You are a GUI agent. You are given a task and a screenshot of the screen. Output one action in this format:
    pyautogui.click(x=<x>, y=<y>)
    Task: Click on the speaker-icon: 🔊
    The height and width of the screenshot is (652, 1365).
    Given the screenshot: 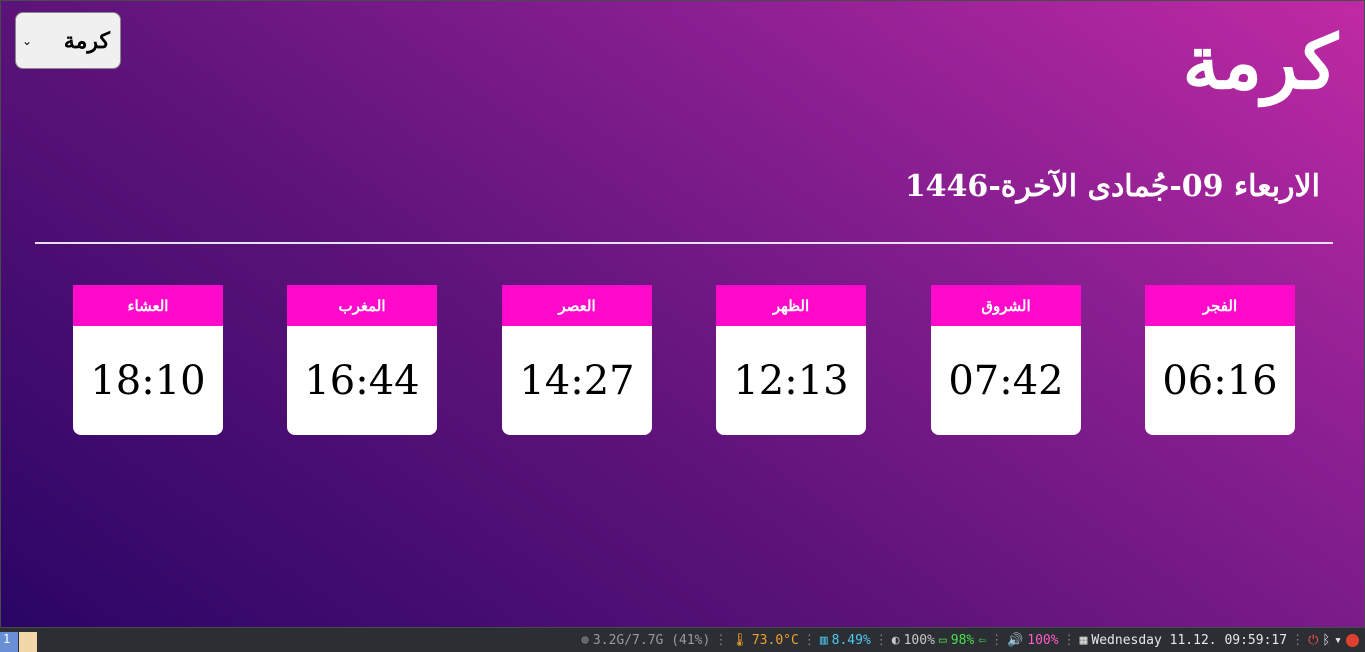 What is the action you would take?
    pyautogui.click(x=1015, y=640)
    